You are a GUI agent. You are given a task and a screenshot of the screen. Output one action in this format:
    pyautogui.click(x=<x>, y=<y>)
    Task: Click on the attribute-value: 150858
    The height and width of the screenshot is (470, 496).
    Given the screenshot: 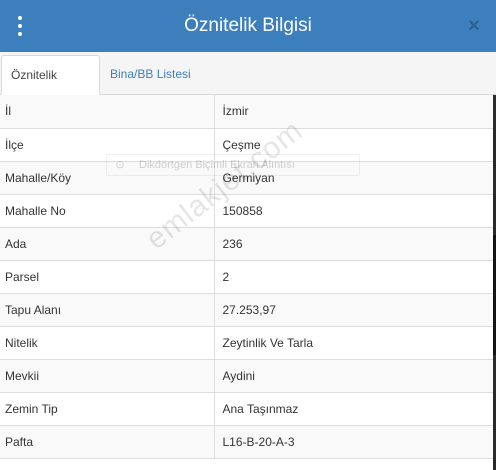 What is the action you would take?
    pyautogui.click(x=353, y=211)
    